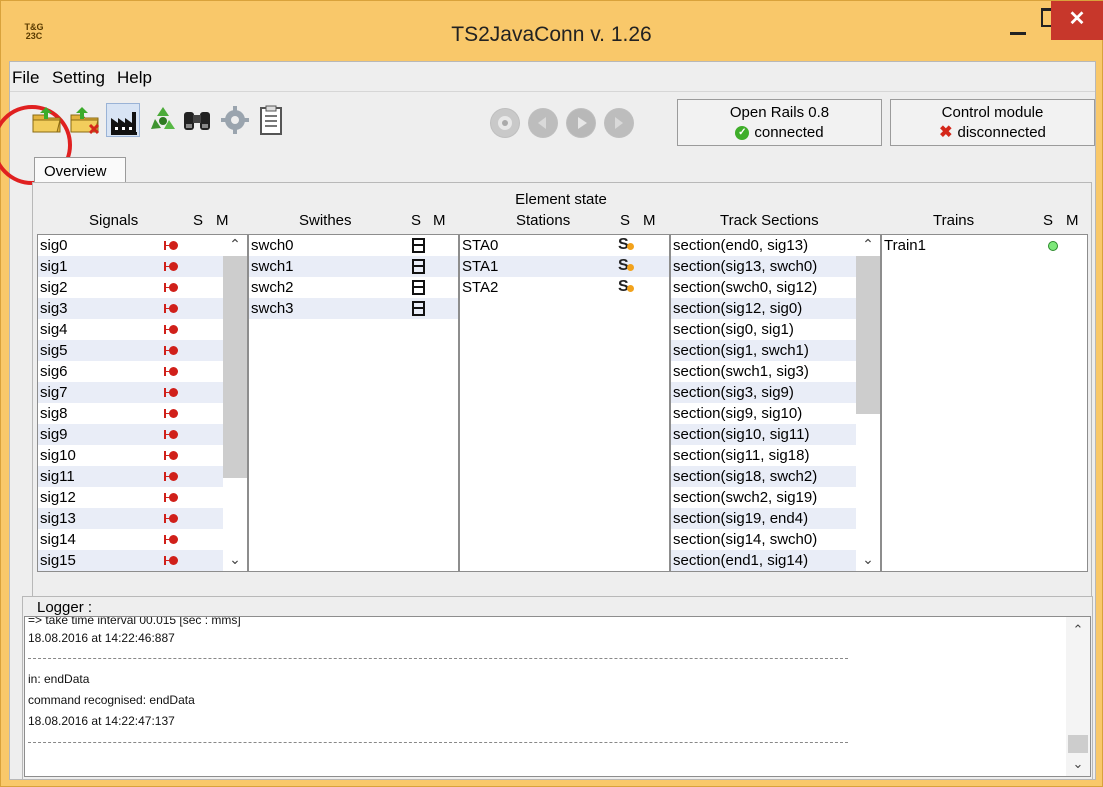 This screenshot has width=1103, height=787. What do you see at coordinates (775, 392) in the screenshot?
I see `list-item: section(sig3, sig9)` at bounding box center [775, 392].